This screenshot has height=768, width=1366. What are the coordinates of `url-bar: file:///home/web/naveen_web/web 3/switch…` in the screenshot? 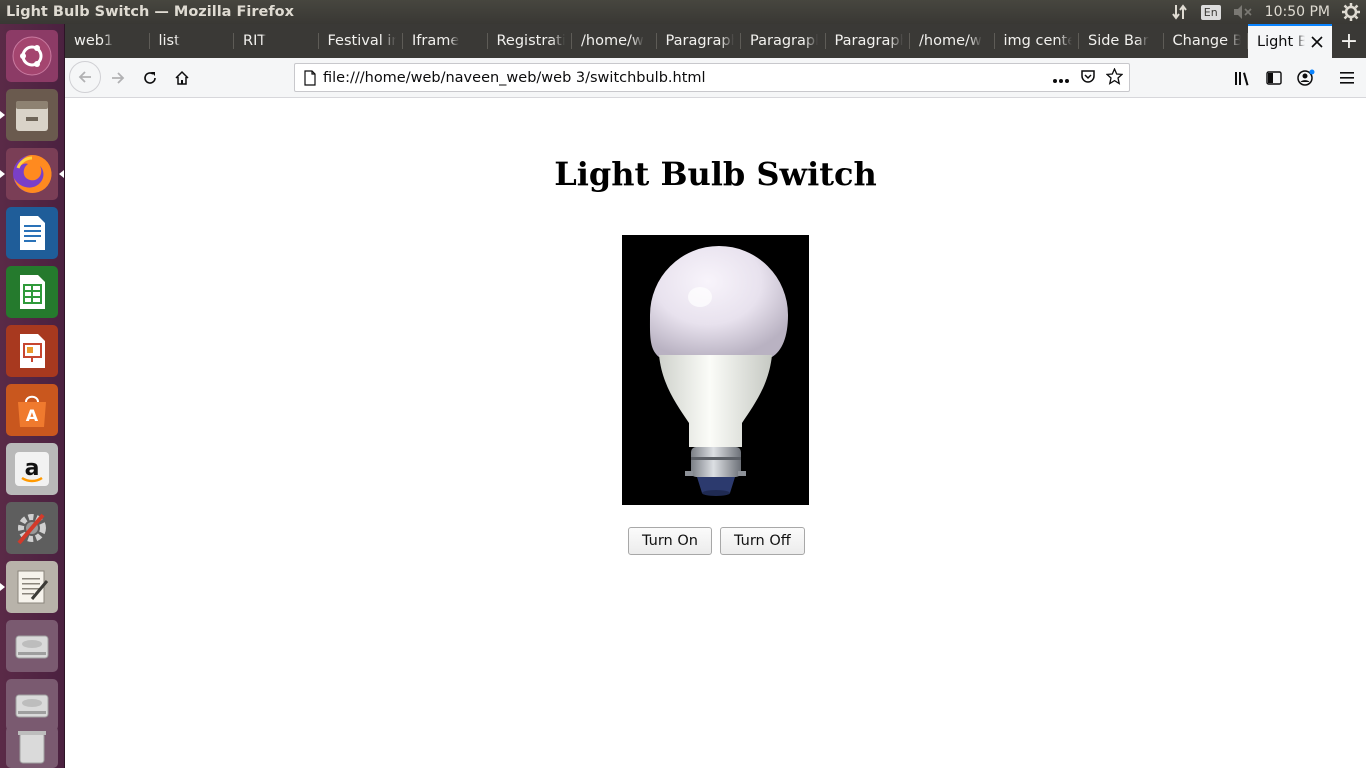 It's located at (712, 77).